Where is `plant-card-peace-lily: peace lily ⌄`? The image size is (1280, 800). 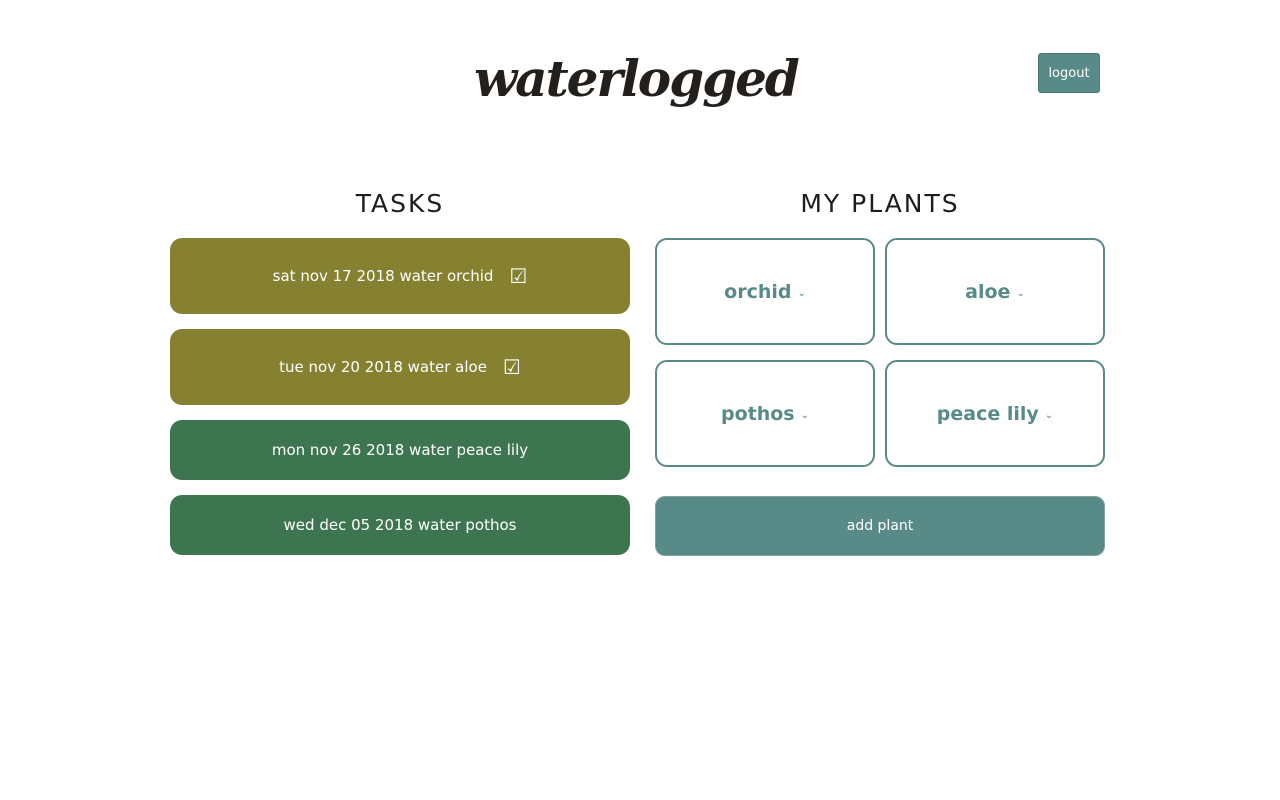 plant-card-peace-lily: peace lily ⌄ is located at coordinates (995, 413).